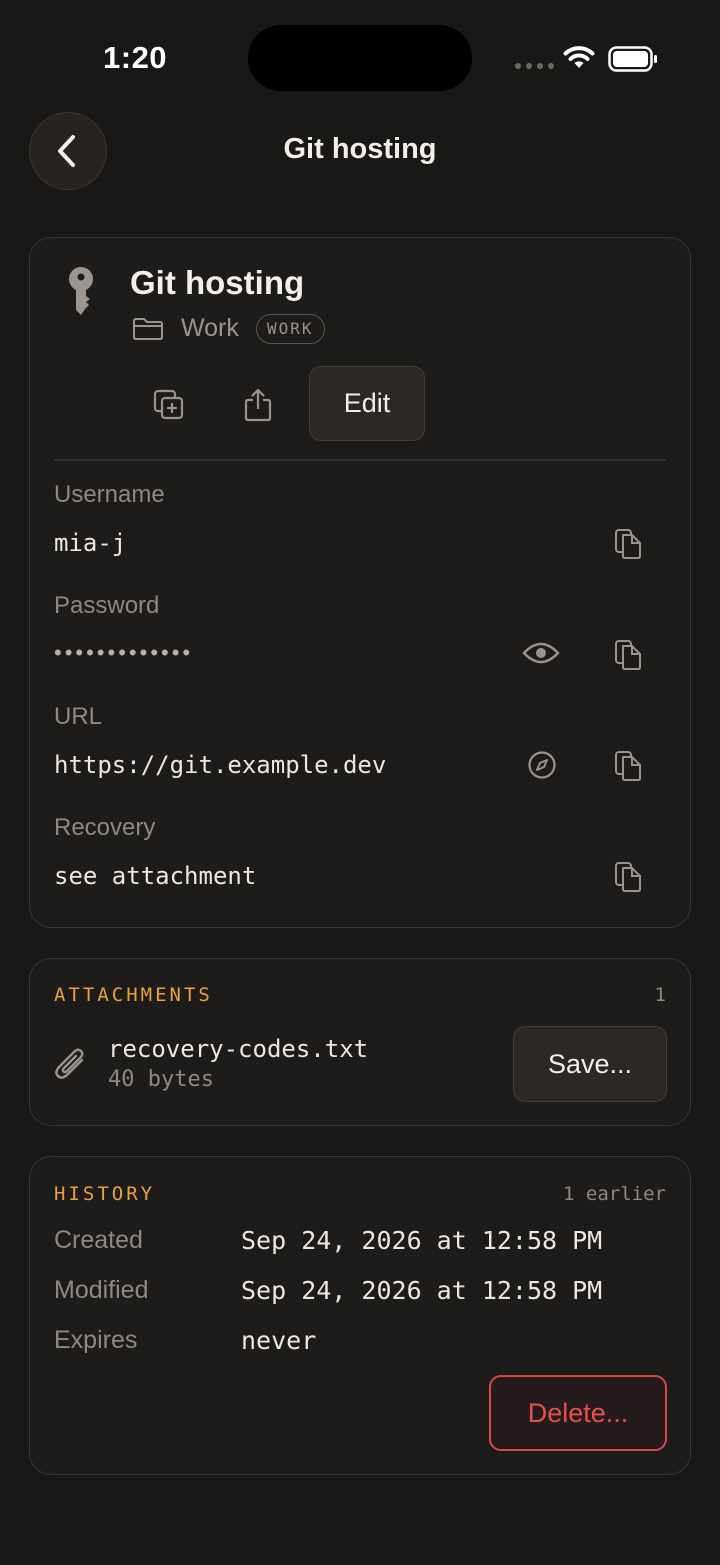 This screenshot has width=720, height=1565. Describe the element at coordinates (105, 1194) in the screenshot. I see `history-title: HISTORY` at that location.